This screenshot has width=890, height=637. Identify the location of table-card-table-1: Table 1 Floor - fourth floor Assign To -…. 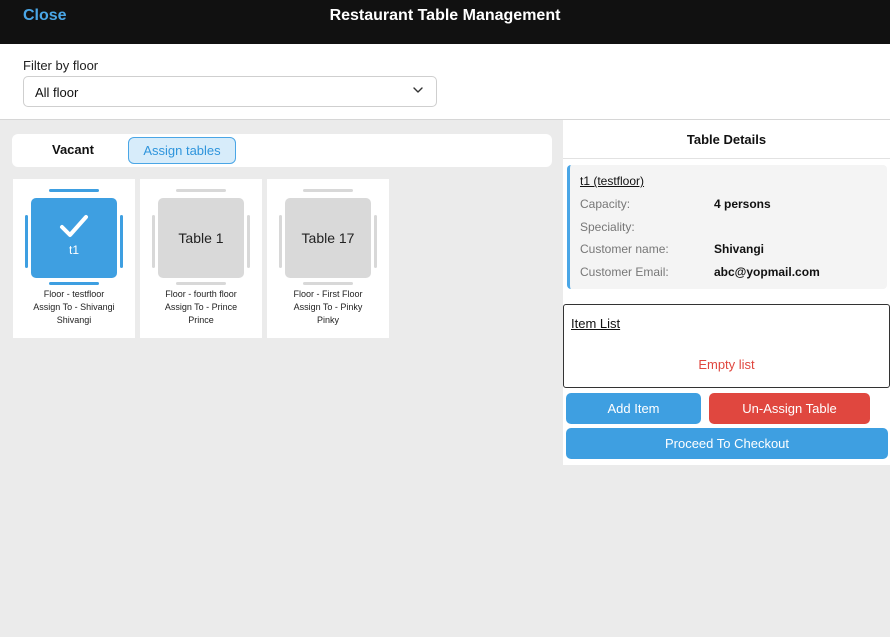
(201, 258).